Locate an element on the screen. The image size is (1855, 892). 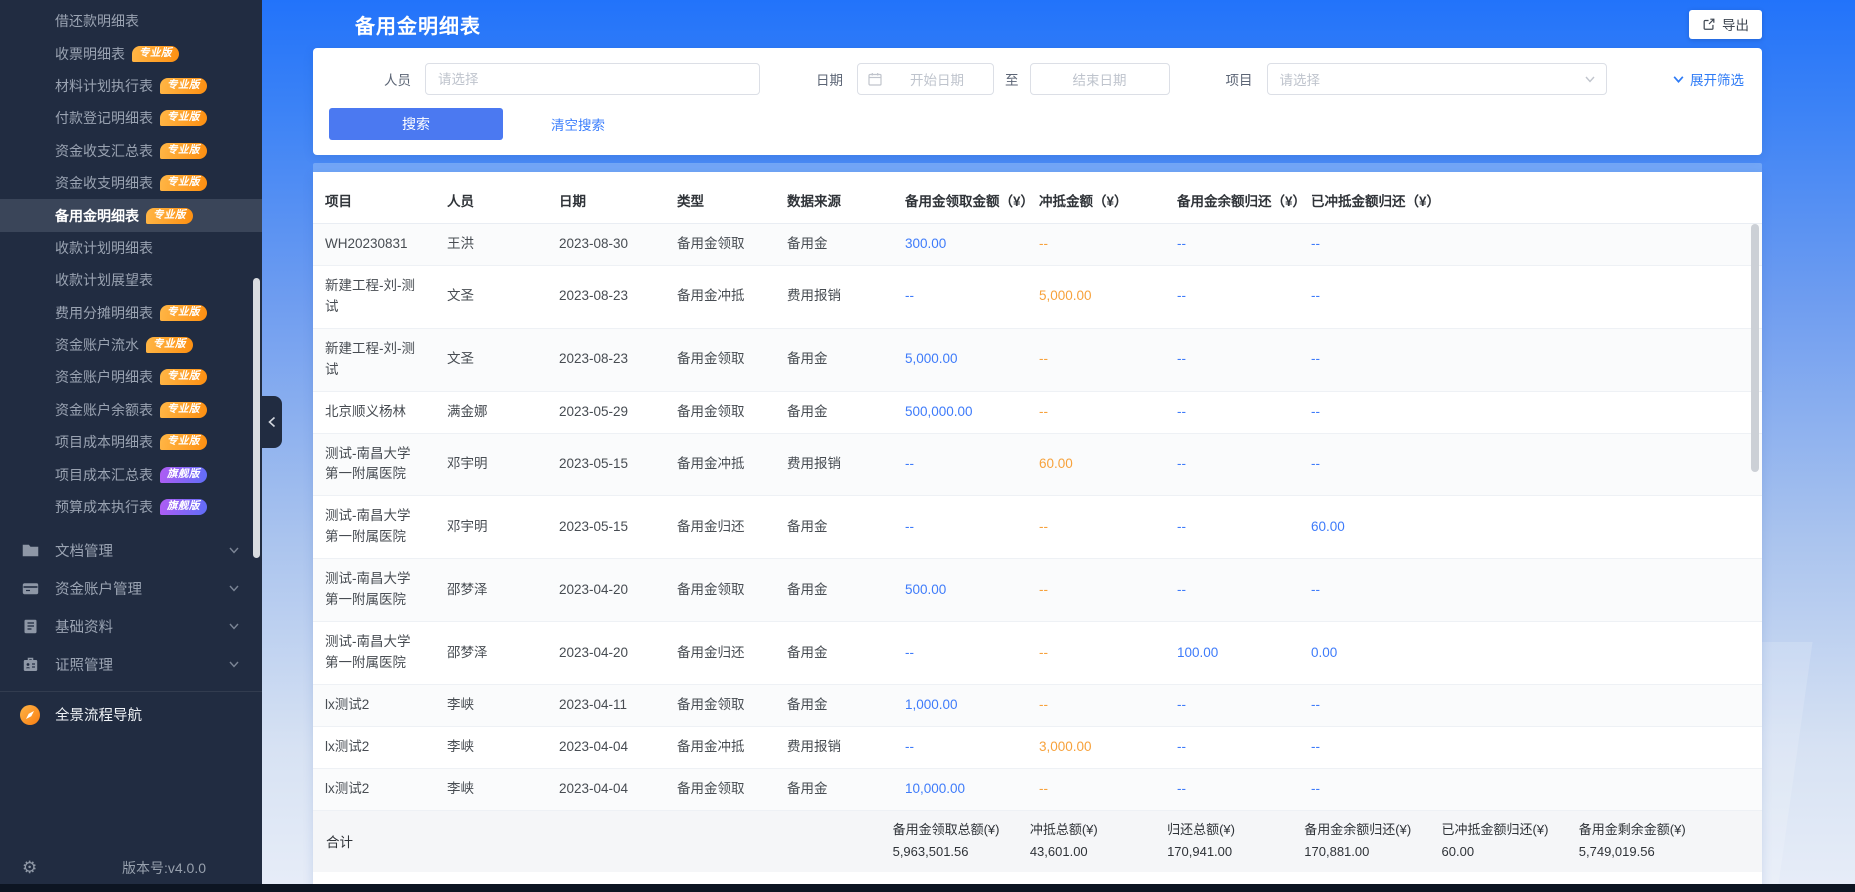
sidebar-item-report: 收票明细表 专业版 is located at coordinates (131, 53).